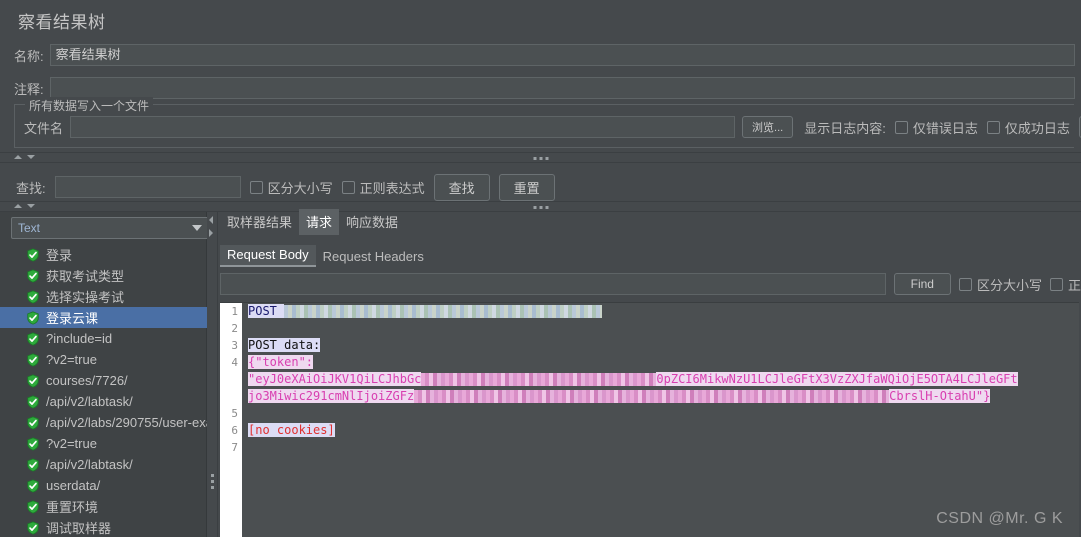 This screenshot has height=537, width=1081. Describe the element at coordinates (1056, 284) in the screenshot. I see `find-regex-checkbox` at that location.